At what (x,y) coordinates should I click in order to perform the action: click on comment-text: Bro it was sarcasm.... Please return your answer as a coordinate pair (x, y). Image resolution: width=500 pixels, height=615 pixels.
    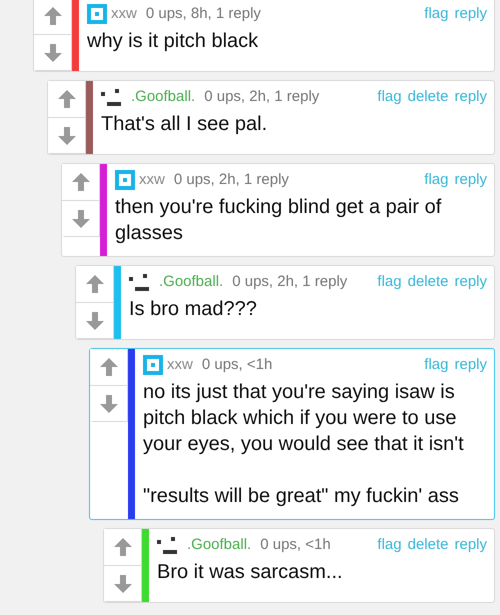
    Looking at the image, I should click on (250, 572).